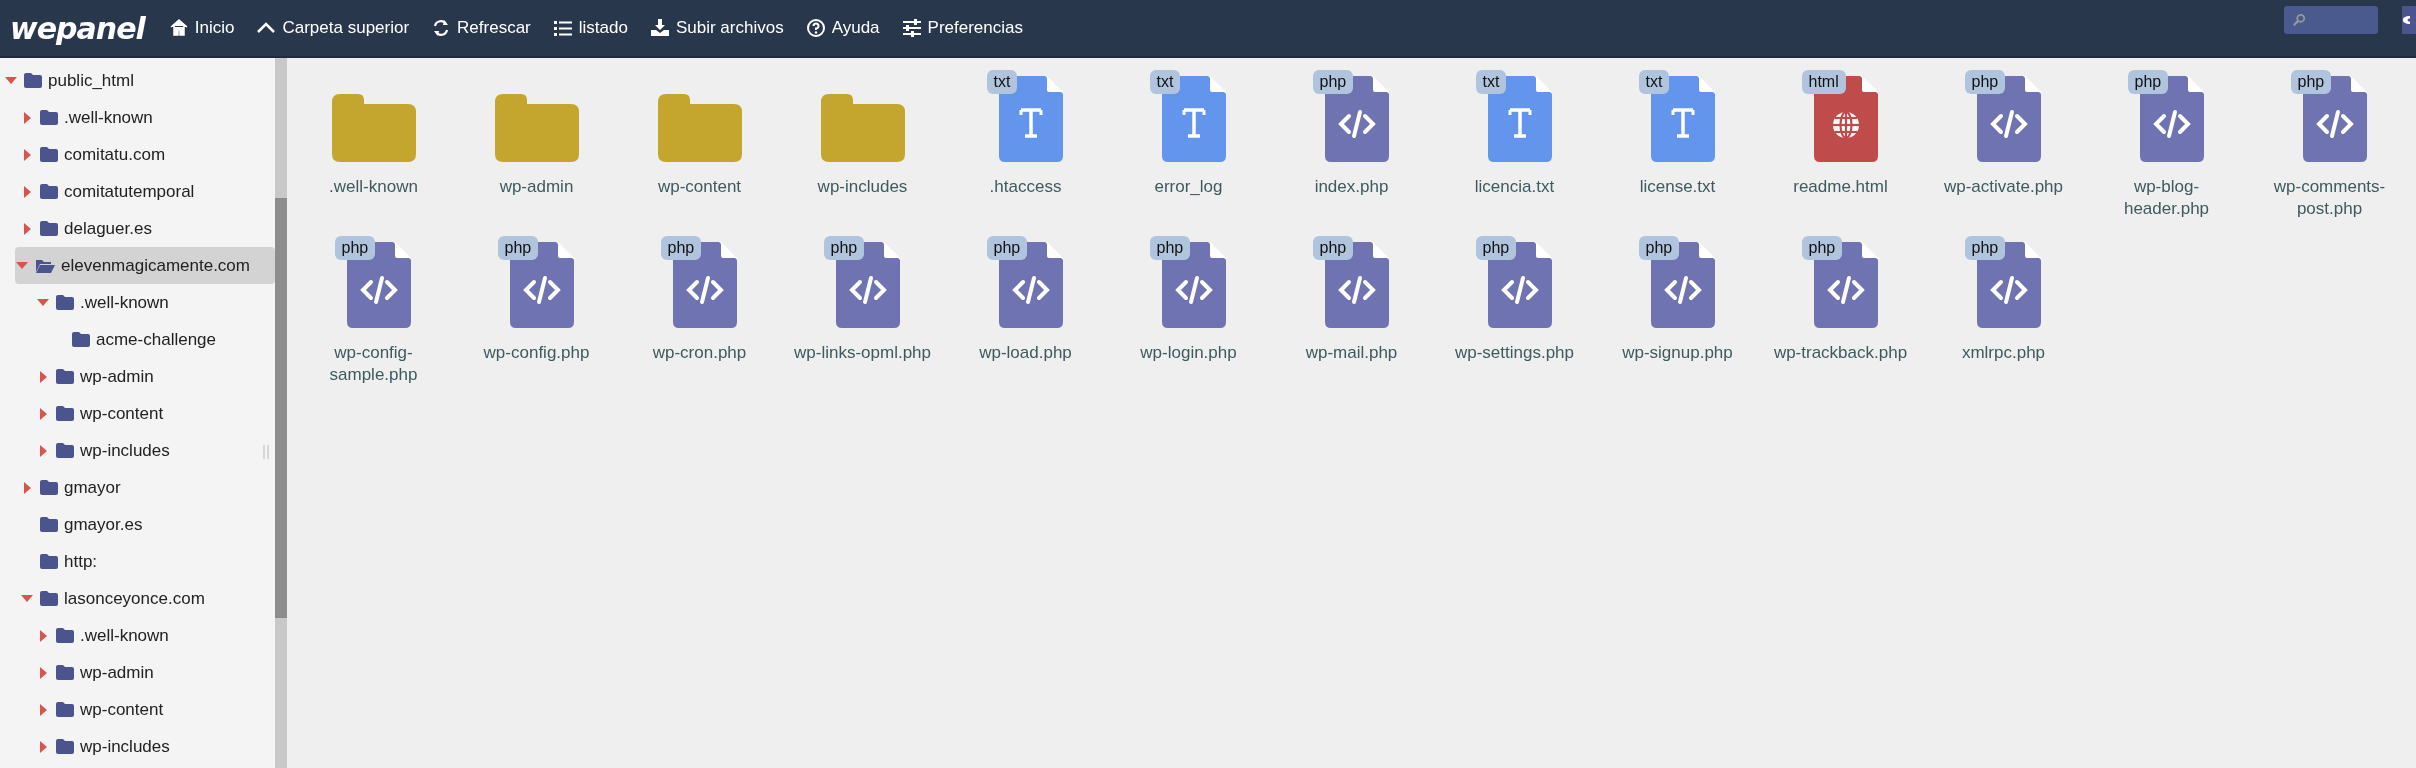  I want to click on view-button, so click(2409, 20).